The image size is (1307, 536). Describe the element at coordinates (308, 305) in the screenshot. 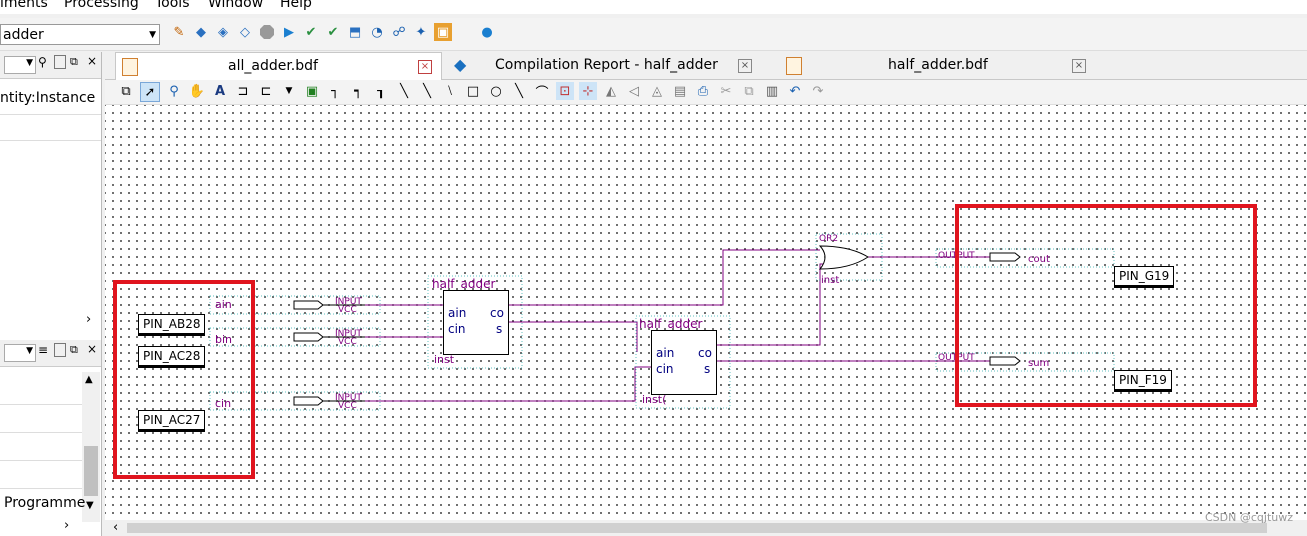

I see `input-pin-ain-symbol` at that location.